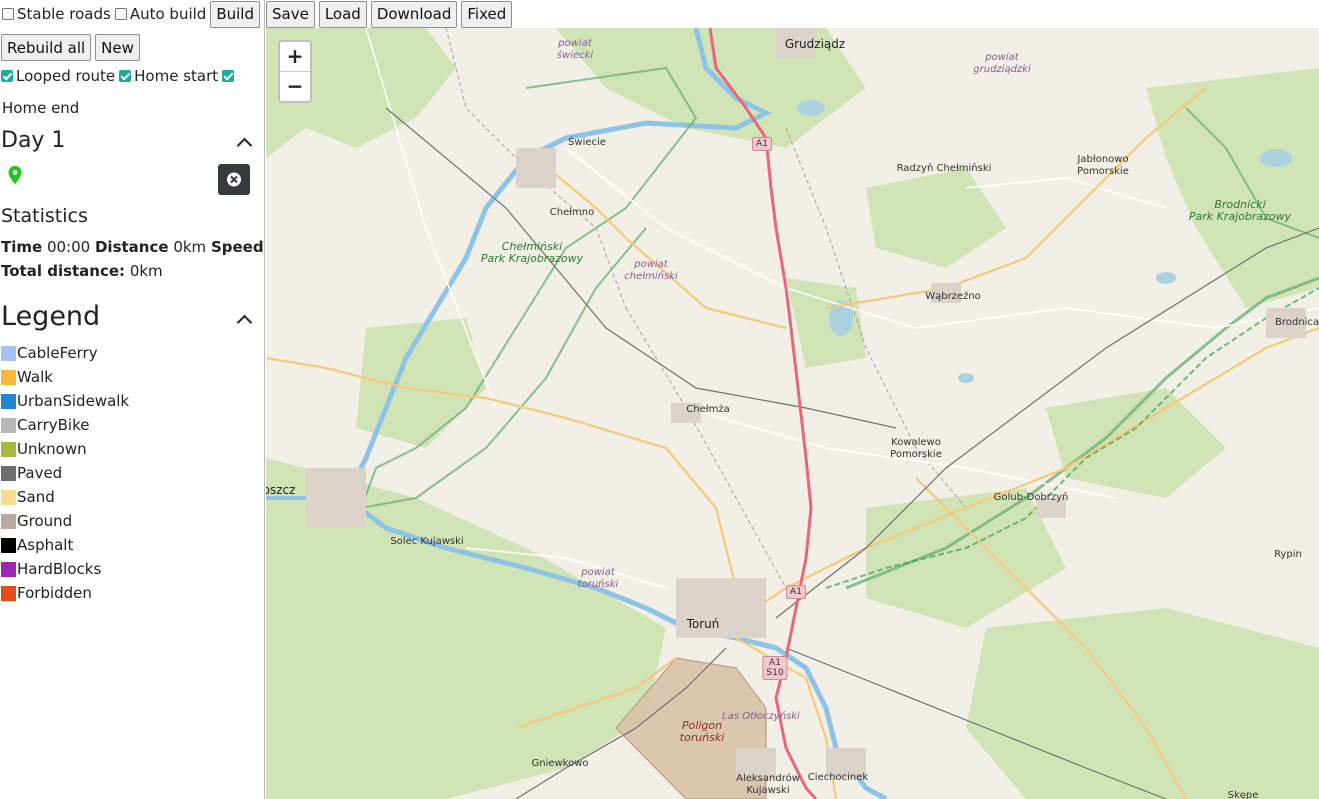  I want to click on legend-item: Ground, so click(36, 521).